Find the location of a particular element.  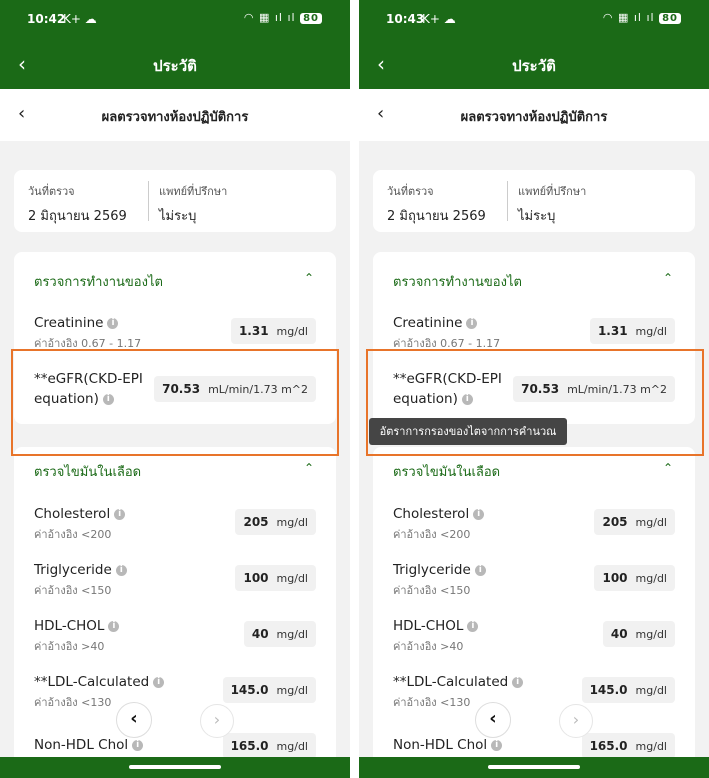

status-left-icons: K+ ☁ is located at coordinates (439, 19).